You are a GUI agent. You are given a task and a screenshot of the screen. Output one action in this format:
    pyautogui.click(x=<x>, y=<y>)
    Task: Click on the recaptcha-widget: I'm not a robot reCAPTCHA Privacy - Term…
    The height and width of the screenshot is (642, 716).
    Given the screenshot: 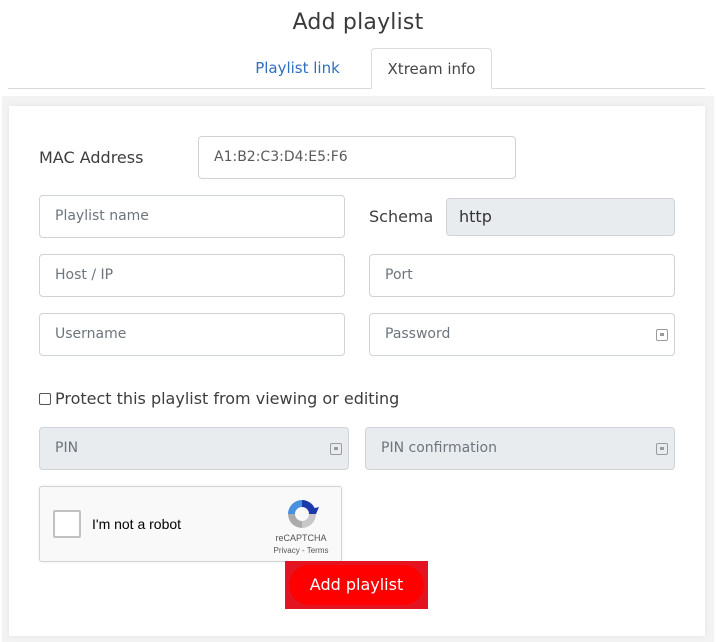 What is the action you would take?
    pyautogui.click(x=190, y=524)
    